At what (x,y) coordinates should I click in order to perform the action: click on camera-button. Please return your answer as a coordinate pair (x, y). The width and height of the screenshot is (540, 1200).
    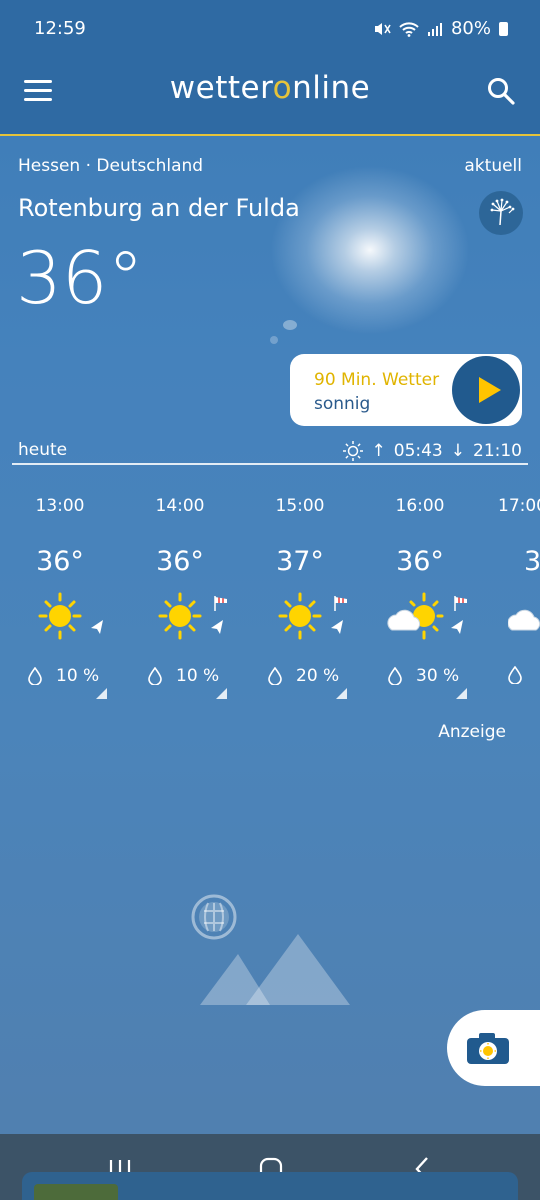
    Looking at the image, I should click on (493, 1048).